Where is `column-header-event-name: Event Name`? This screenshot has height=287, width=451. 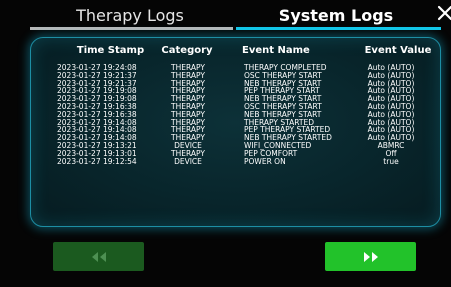 column-header-event-name: Event Name is located at coordinates (276, 50).